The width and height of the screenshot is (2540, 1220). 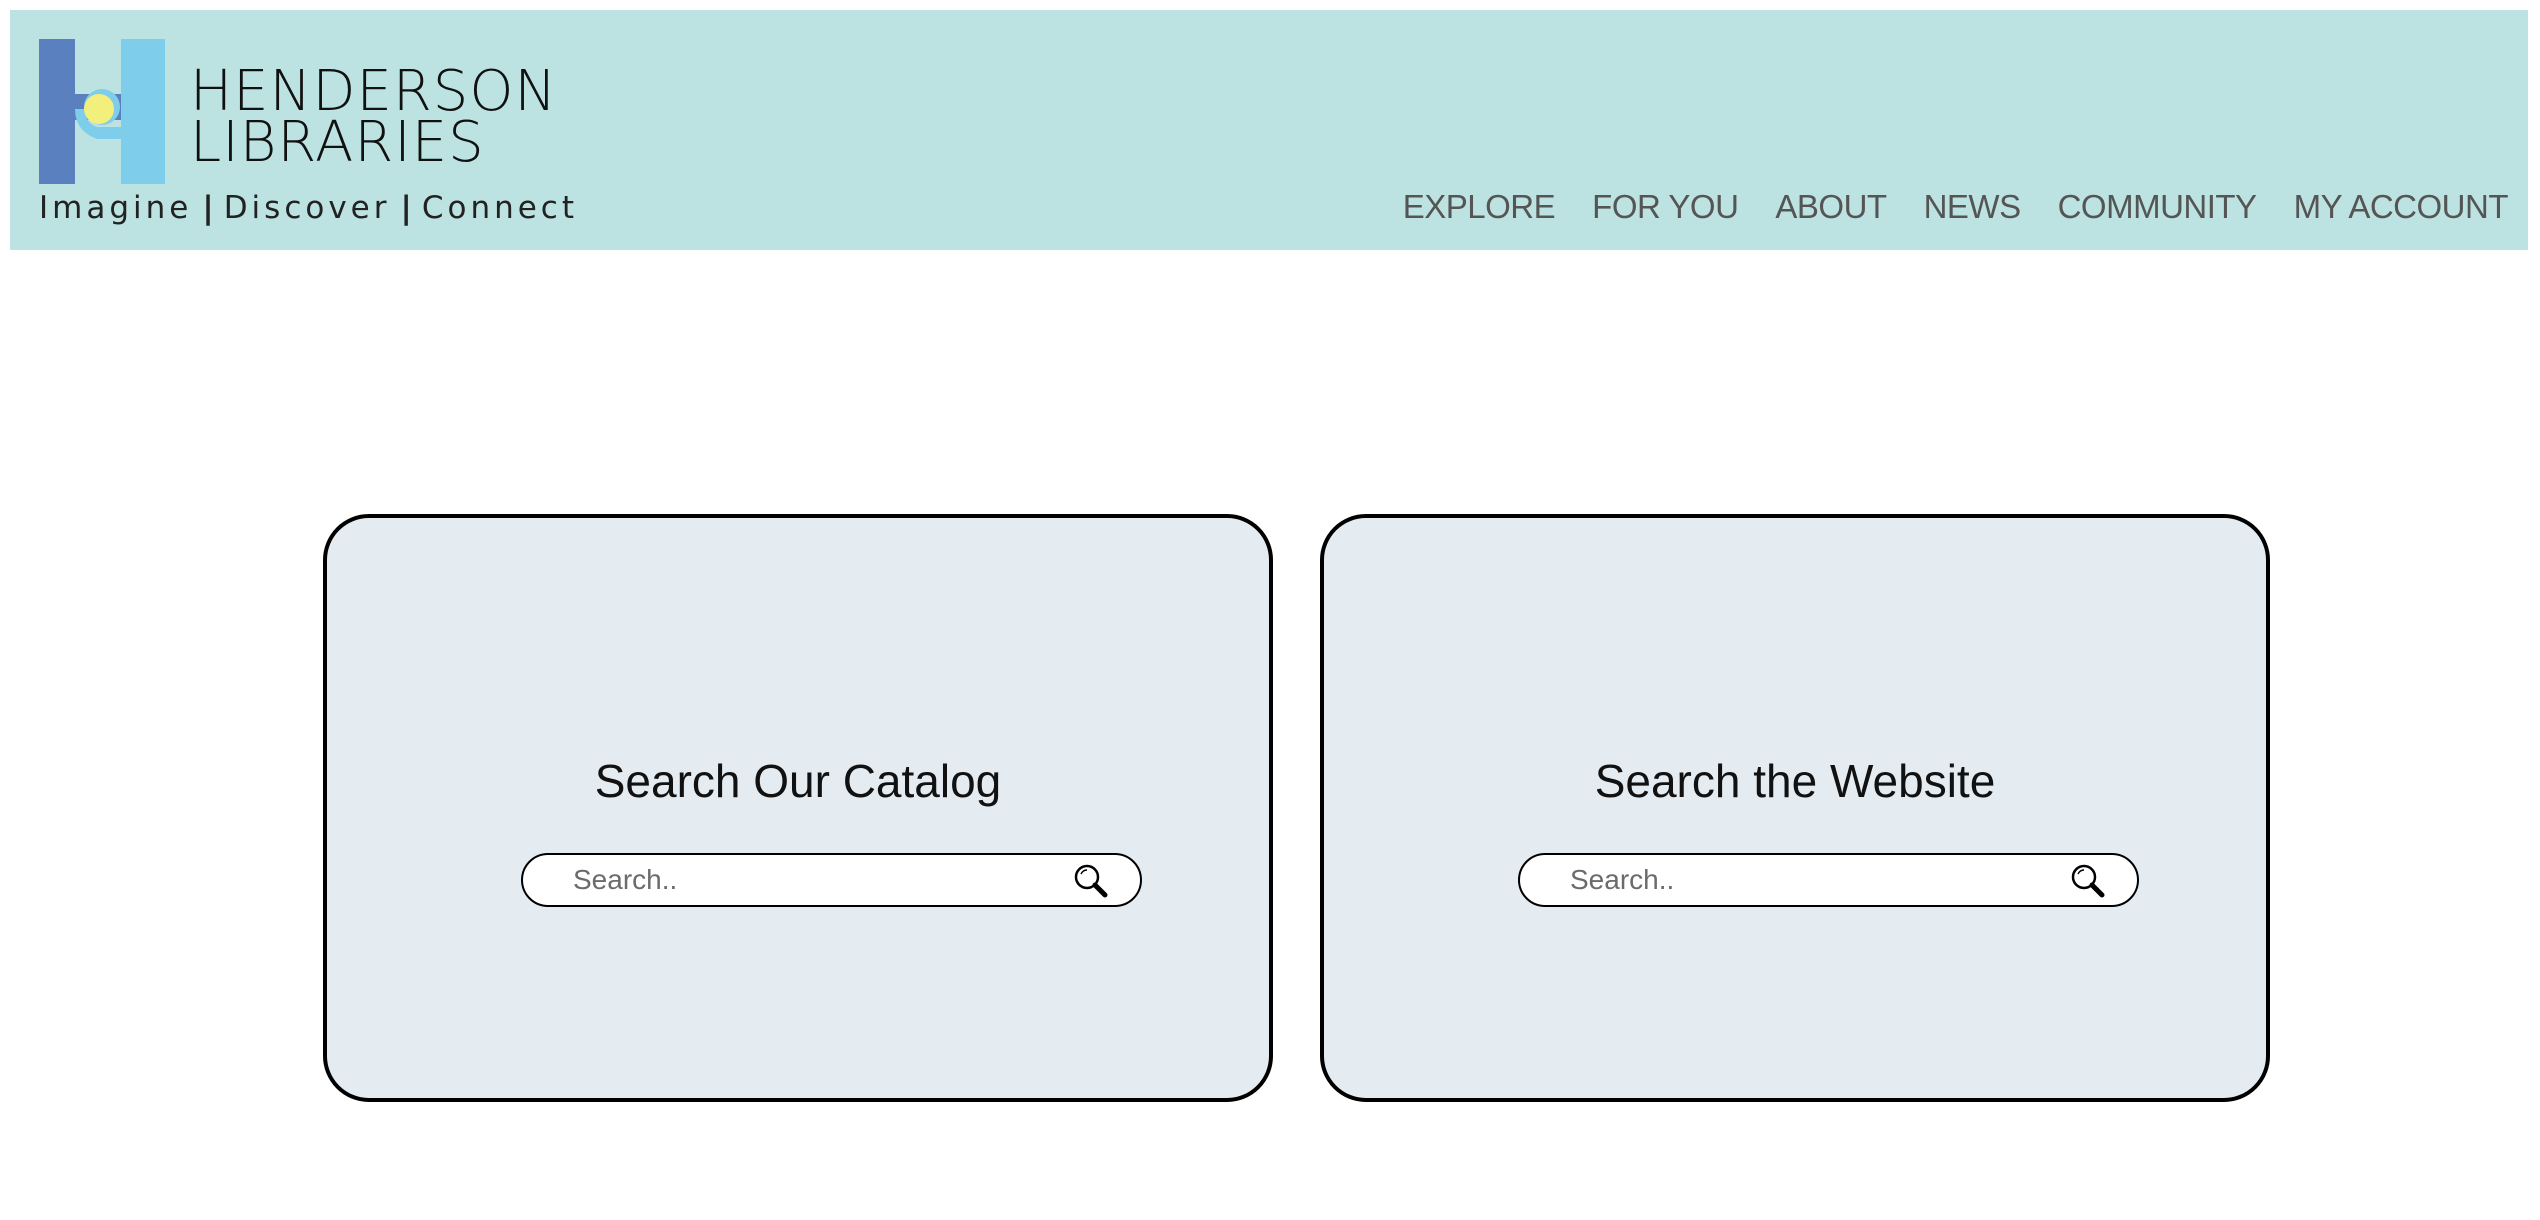 What do you see at coordinates (337, 142) in the screenshot?
I see `brand-name-line-2: LIBRARIES` at bounding box center [337, 142].